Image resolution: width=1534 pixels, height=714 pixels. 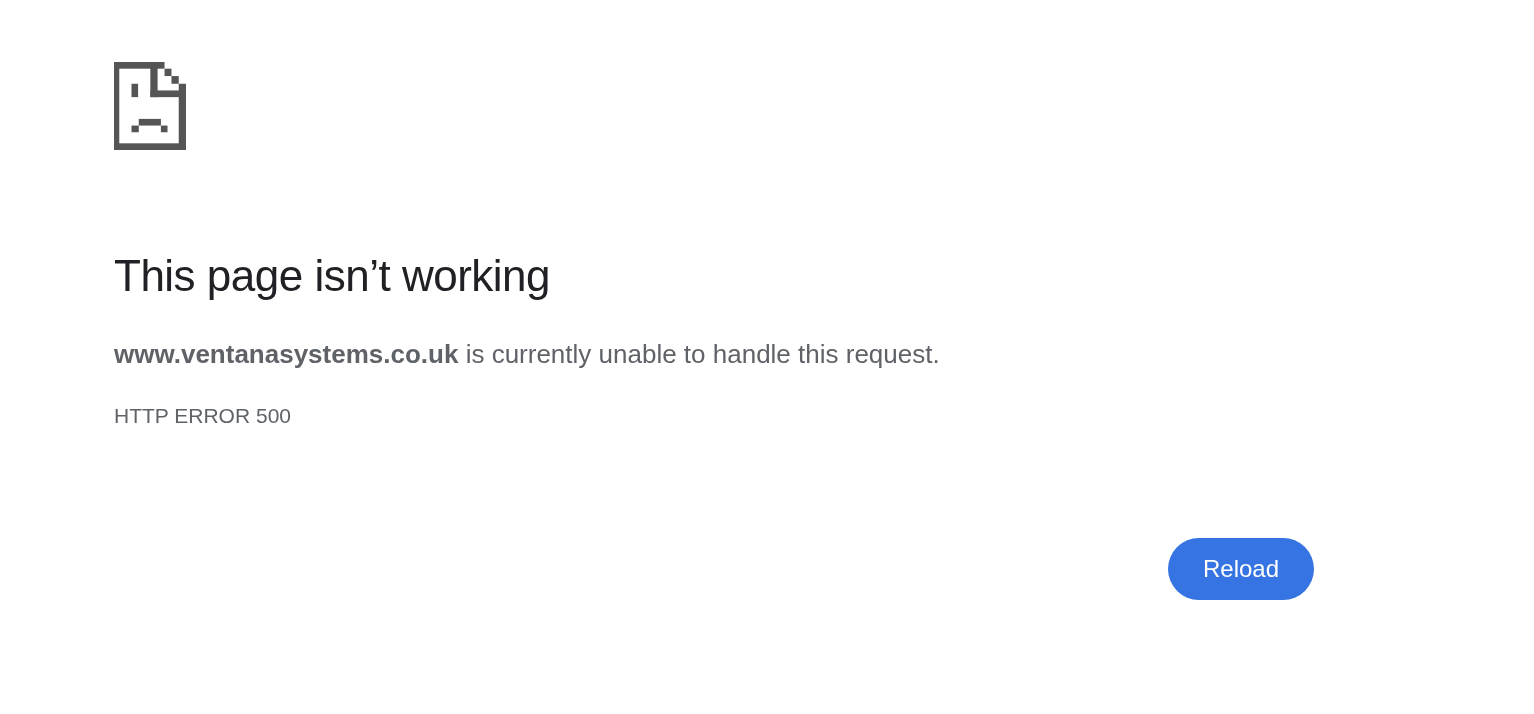 What do you see at coordinates (203, 416) in the screenshot?
I see `error-code: HTTP ERROR 500` at bounding box center [203, 416].